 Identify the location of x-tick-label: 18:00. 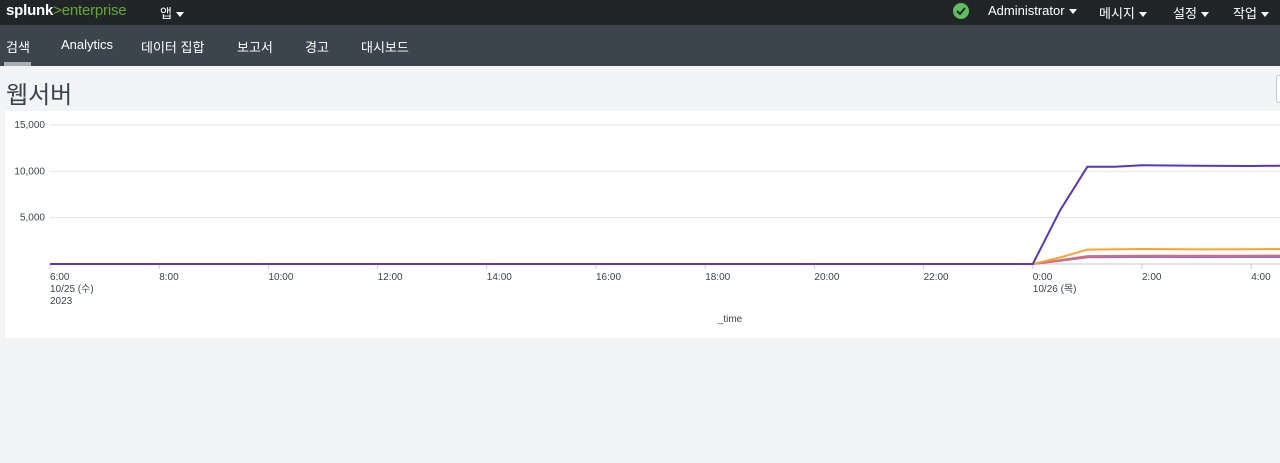
(717, 277).